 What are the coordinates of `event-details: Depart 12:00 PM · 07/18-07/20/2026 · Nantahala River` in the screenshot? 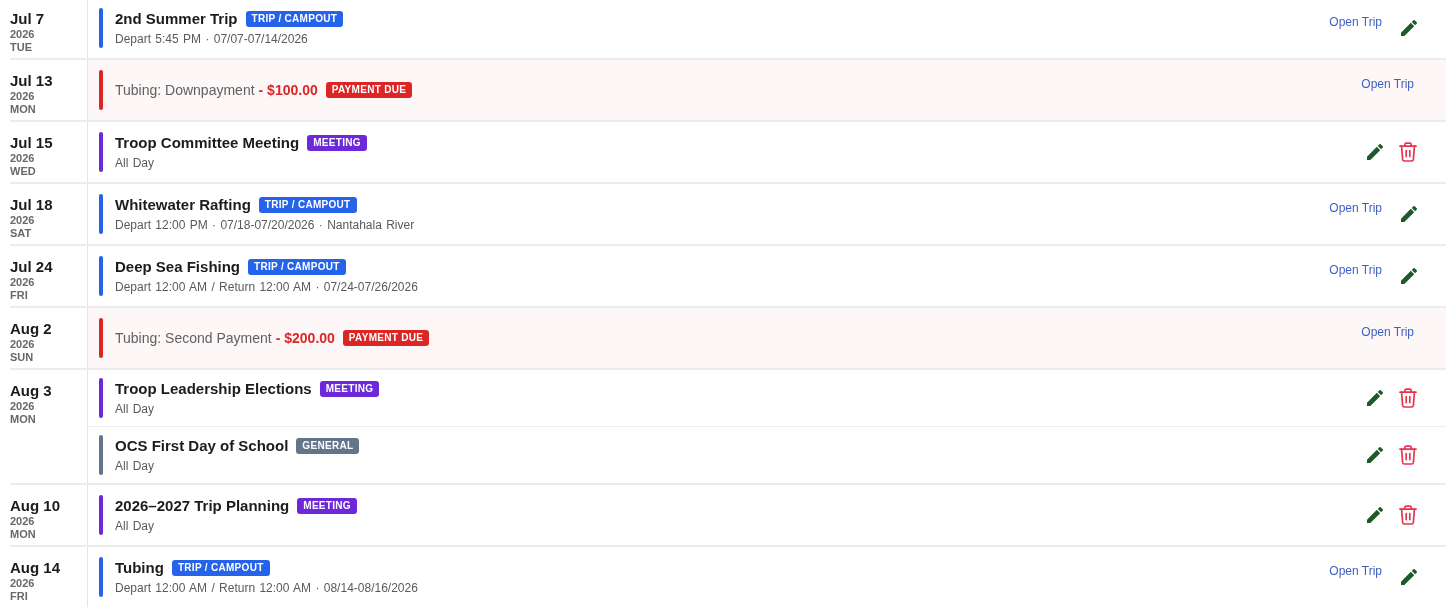 It's located at (265, 225).